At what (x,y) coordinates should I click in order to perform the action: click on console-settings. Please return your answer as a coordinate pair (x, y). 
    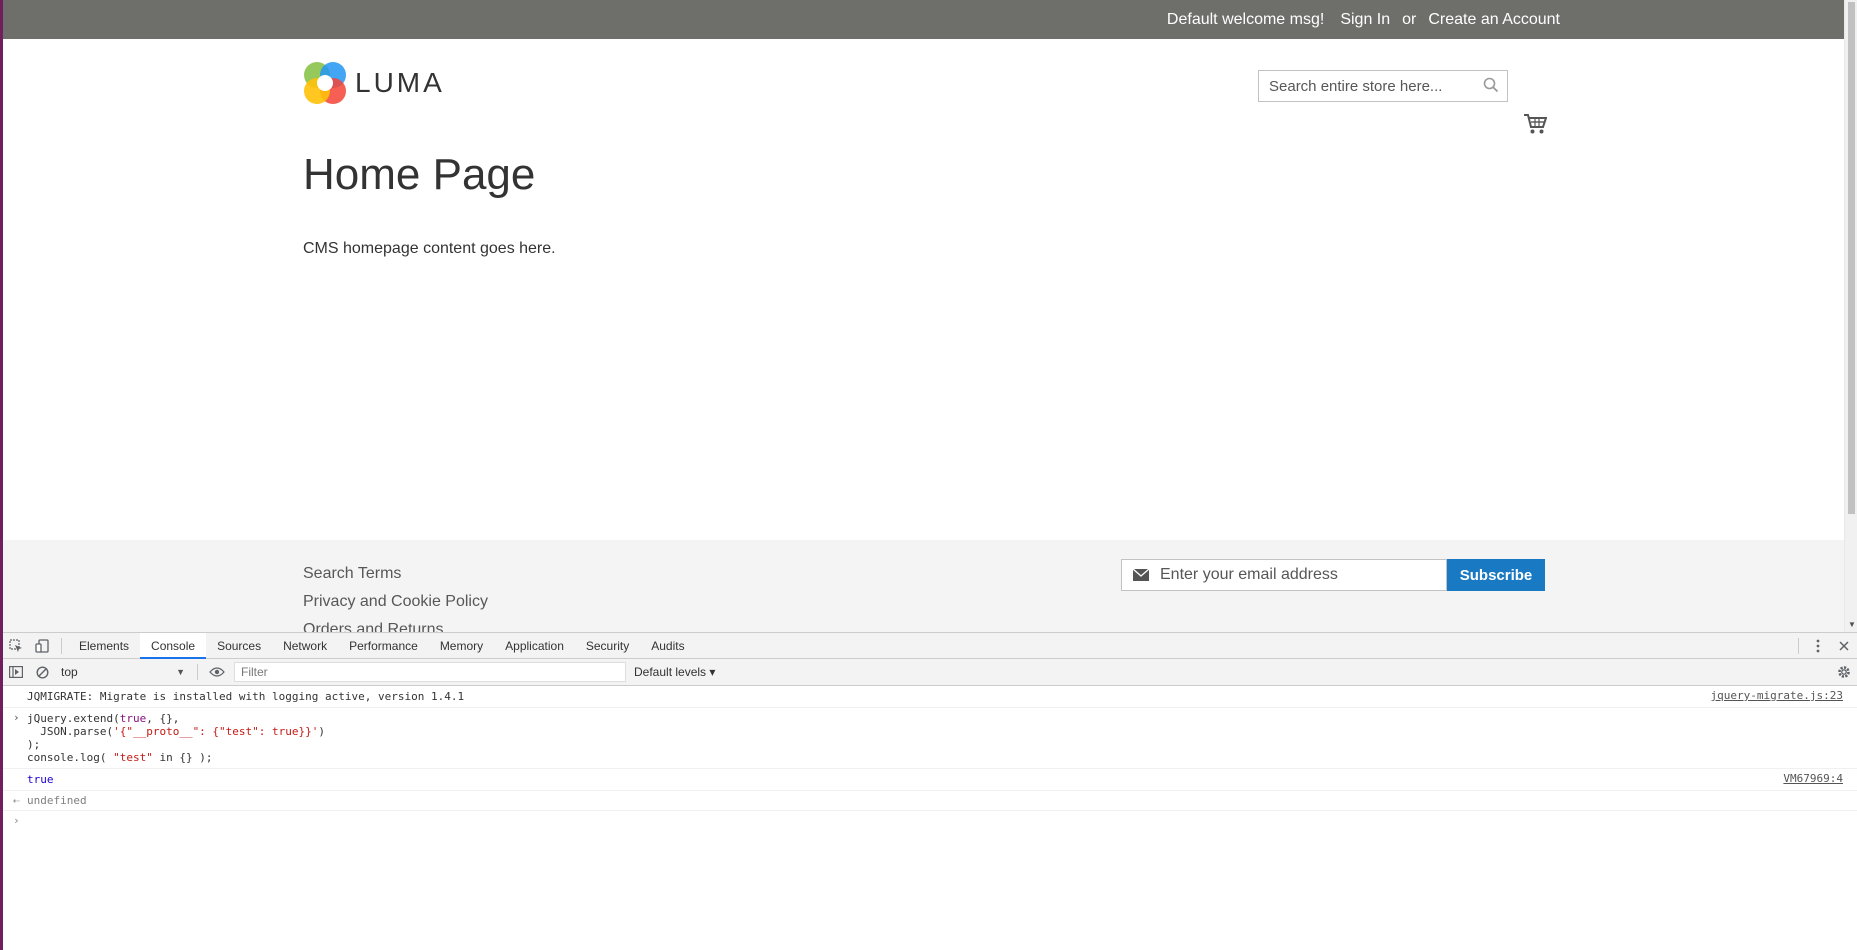
    Looking at the image, I should click on (1844, 672).